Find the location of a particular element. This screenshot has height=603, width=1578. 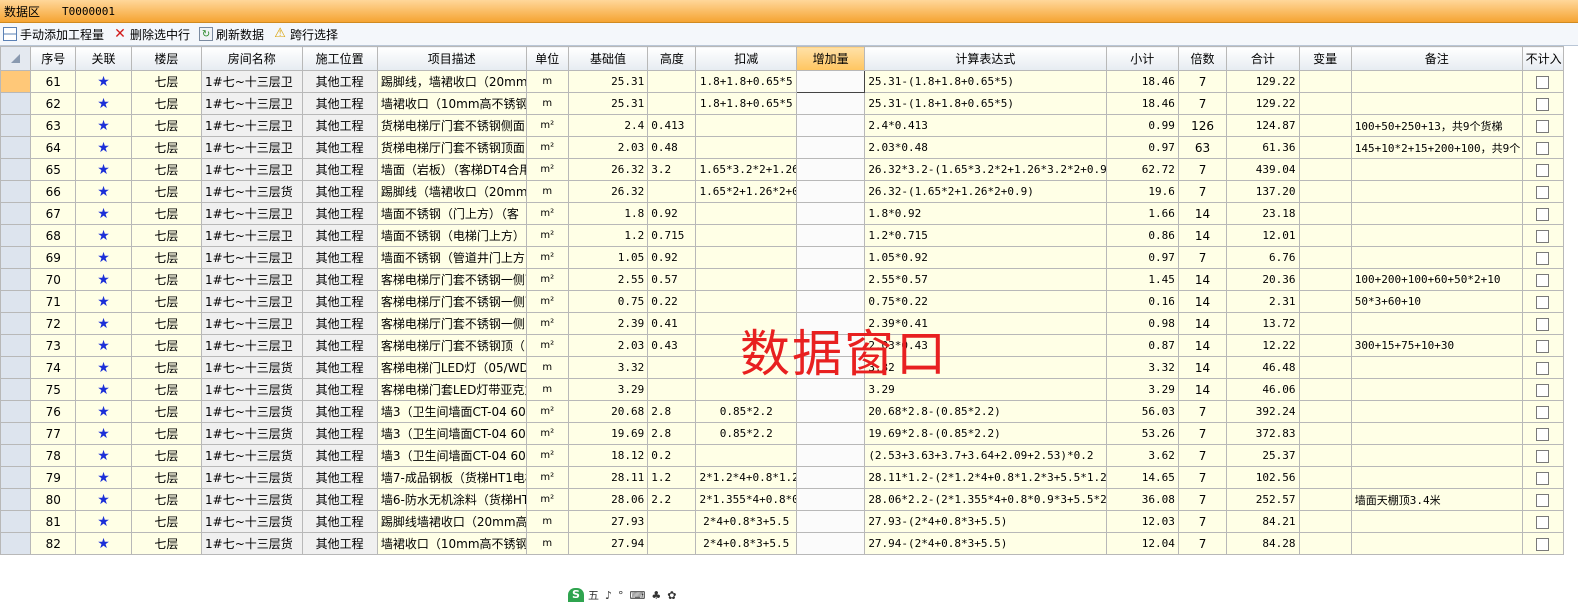

ime-item: ⌨ is located at coordinates (638, 595).